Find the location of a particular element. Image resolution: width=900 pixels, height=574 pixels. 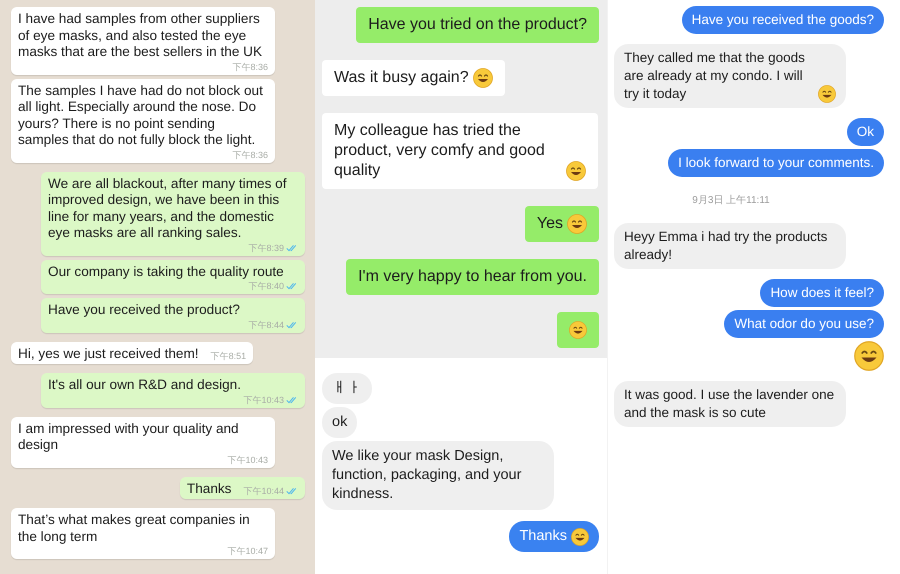

message-text: Ok is located at coordinates (865, 132).